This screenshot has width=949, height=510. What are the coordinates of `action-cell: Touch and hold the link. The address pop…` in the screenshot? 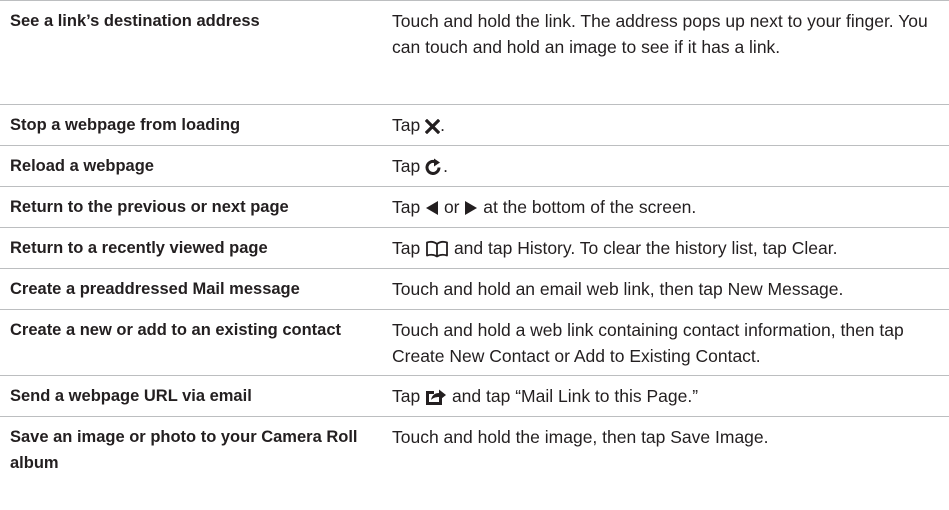 It's located at (670, 52).